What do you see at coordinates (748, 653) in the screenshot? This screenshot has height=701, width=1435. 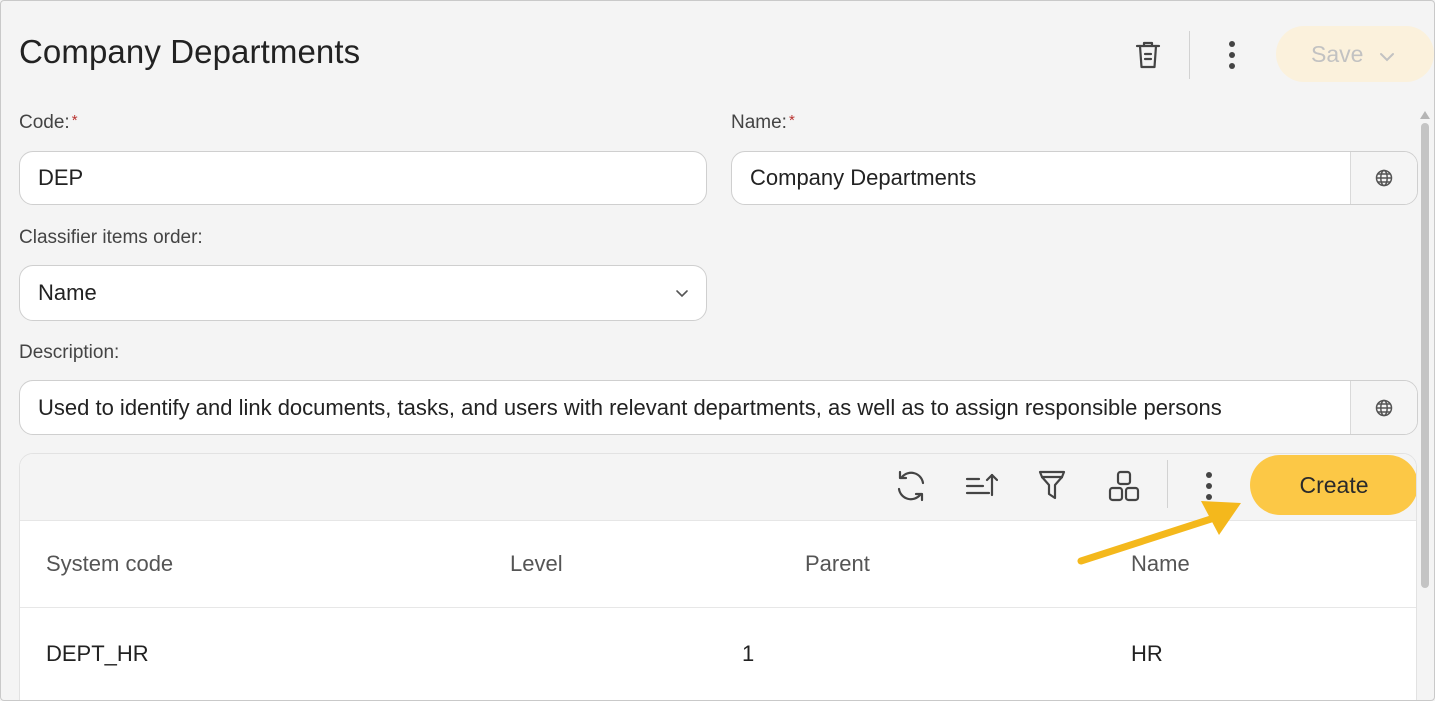 I see `cell-level: 1` at bounding box center [748, 653].